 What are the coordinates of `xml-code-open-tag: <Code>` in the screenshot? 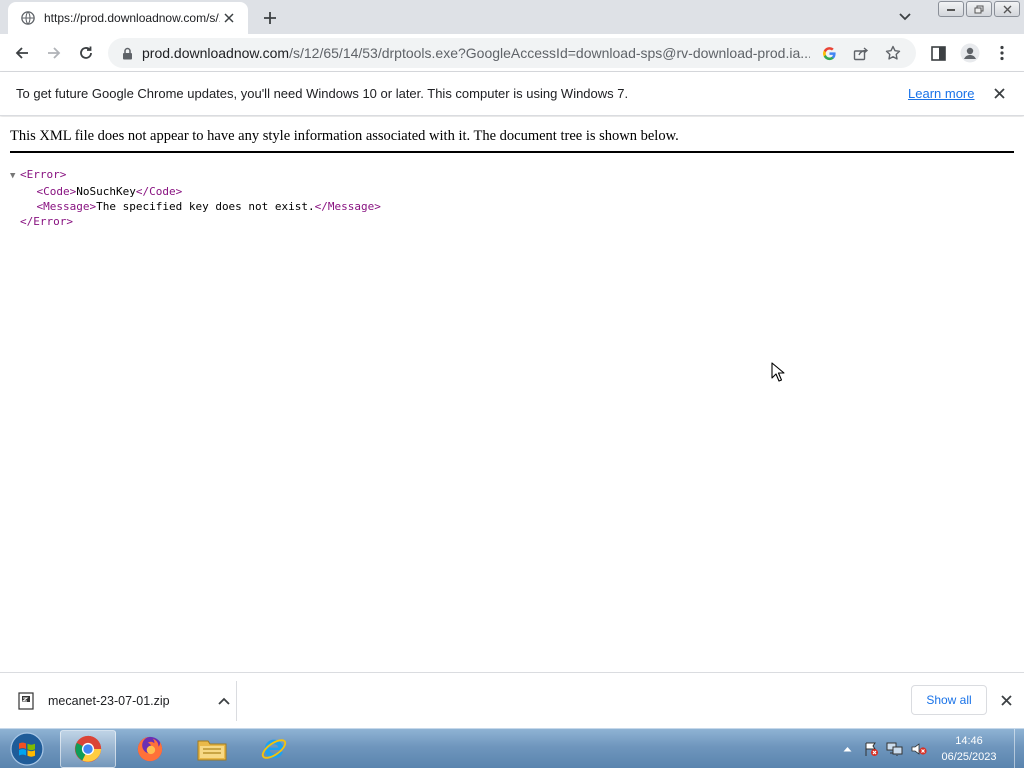 It's located at (56, 191).